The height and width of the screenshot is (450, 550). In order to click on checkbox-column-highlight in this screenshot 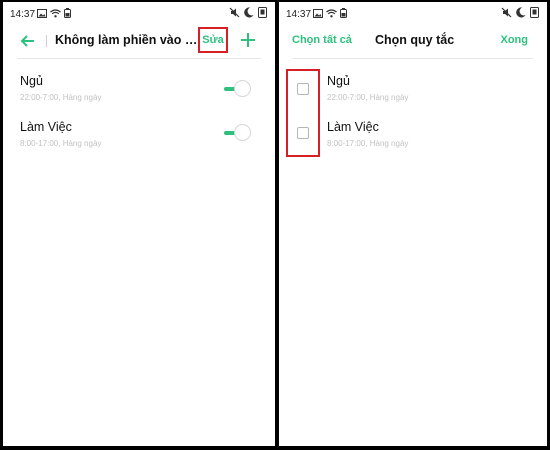, I will do `click(303, 113)`.